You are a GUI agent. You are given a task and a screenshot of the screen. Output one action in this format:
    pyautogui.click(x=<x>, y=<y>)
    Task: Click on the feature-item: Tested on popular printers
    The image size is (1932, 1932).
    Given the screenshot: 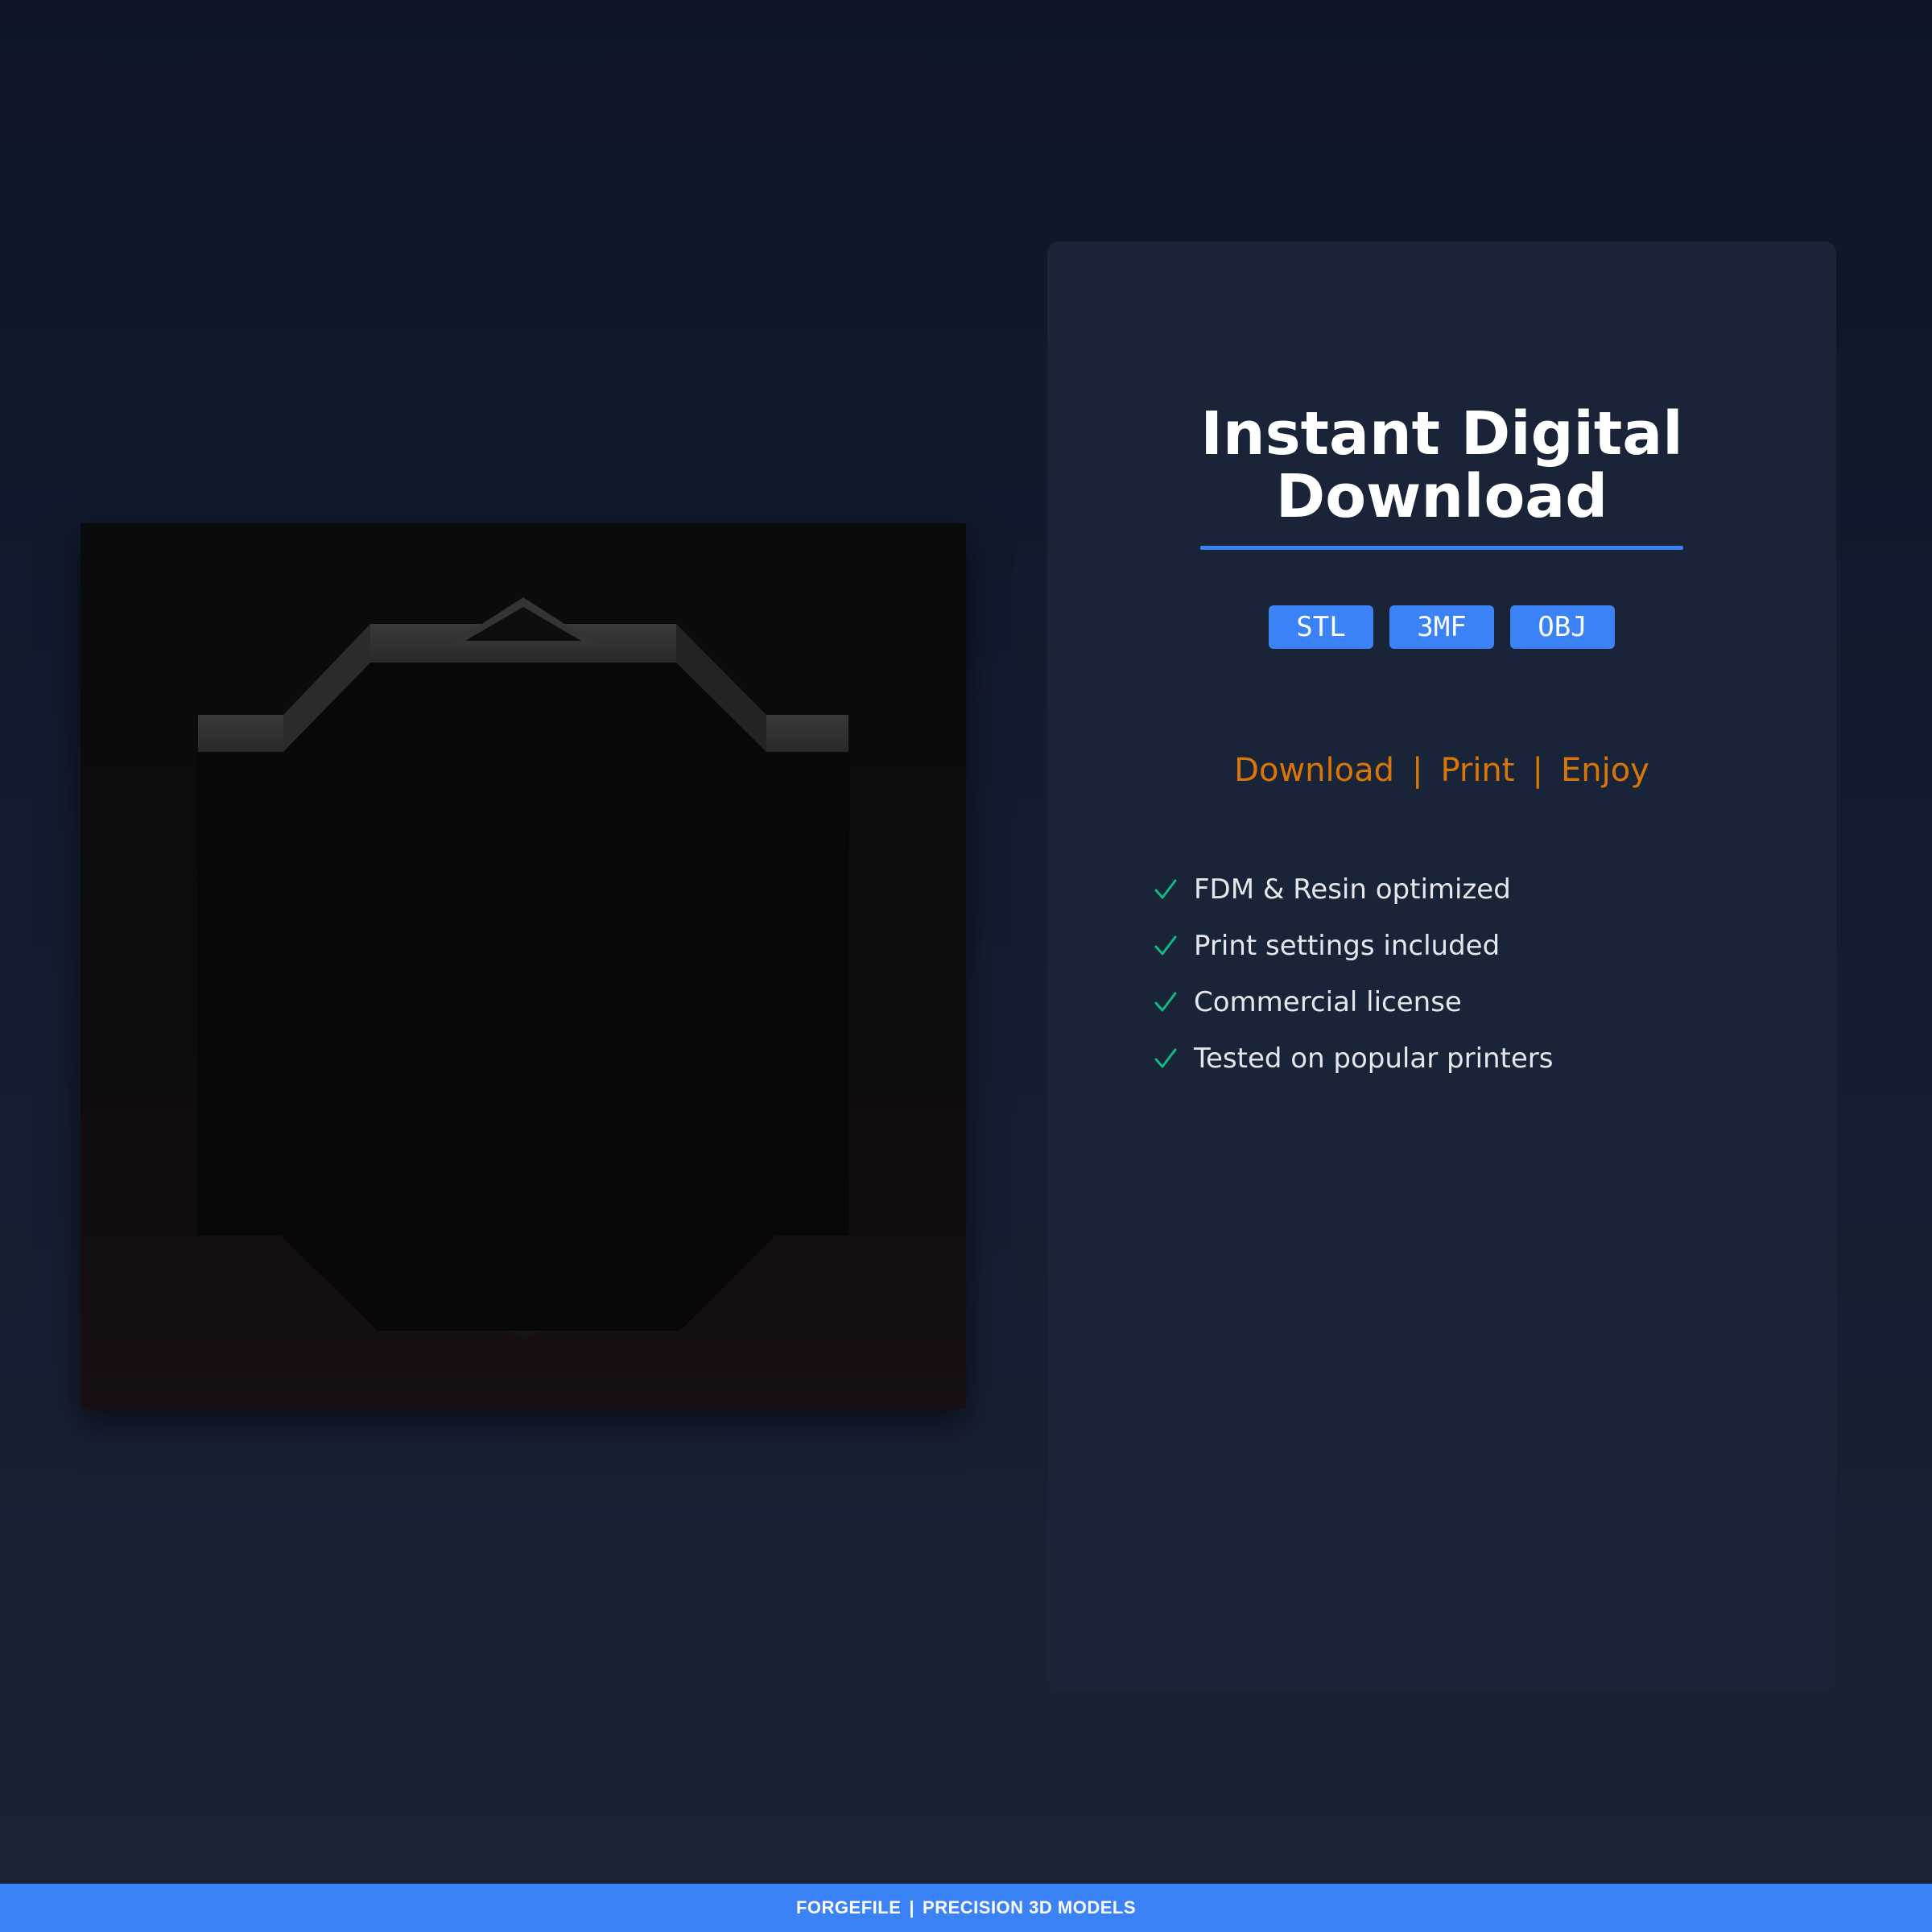 What is the action you would take?
    pyautogui.click(x=1353, y=1058)
    